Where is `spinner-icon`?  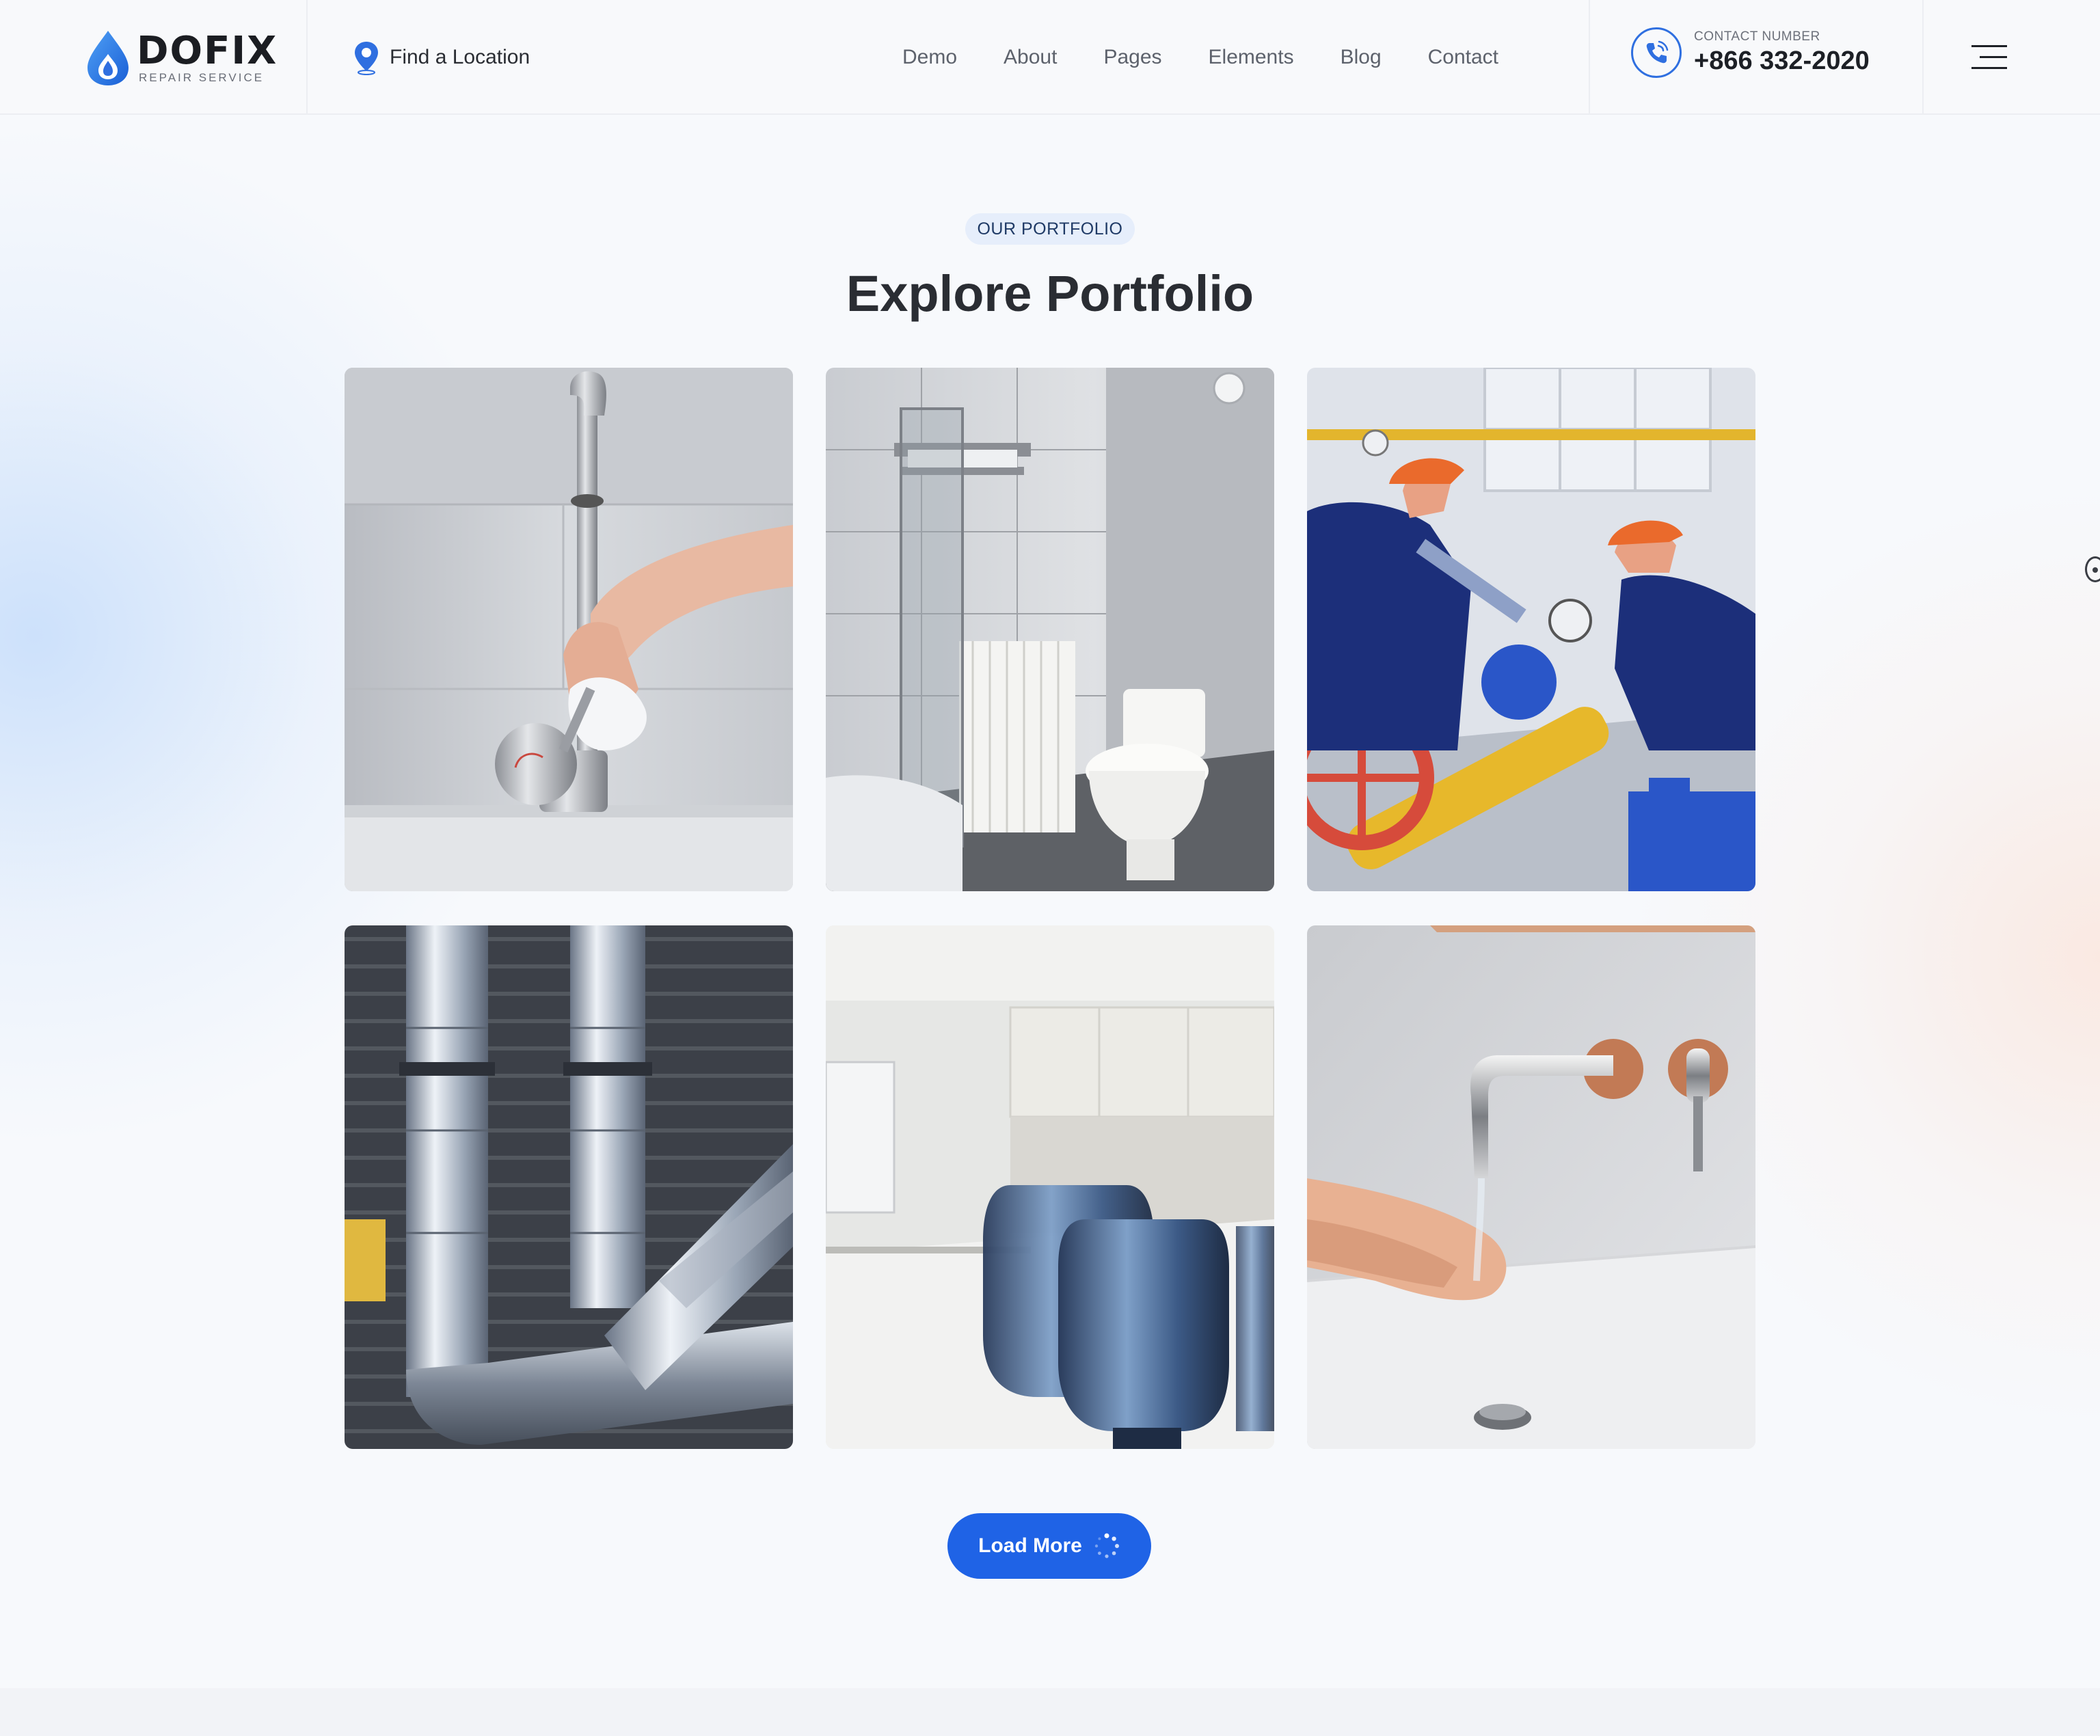
spinner-icon is located at coordinates (1106, 1545).